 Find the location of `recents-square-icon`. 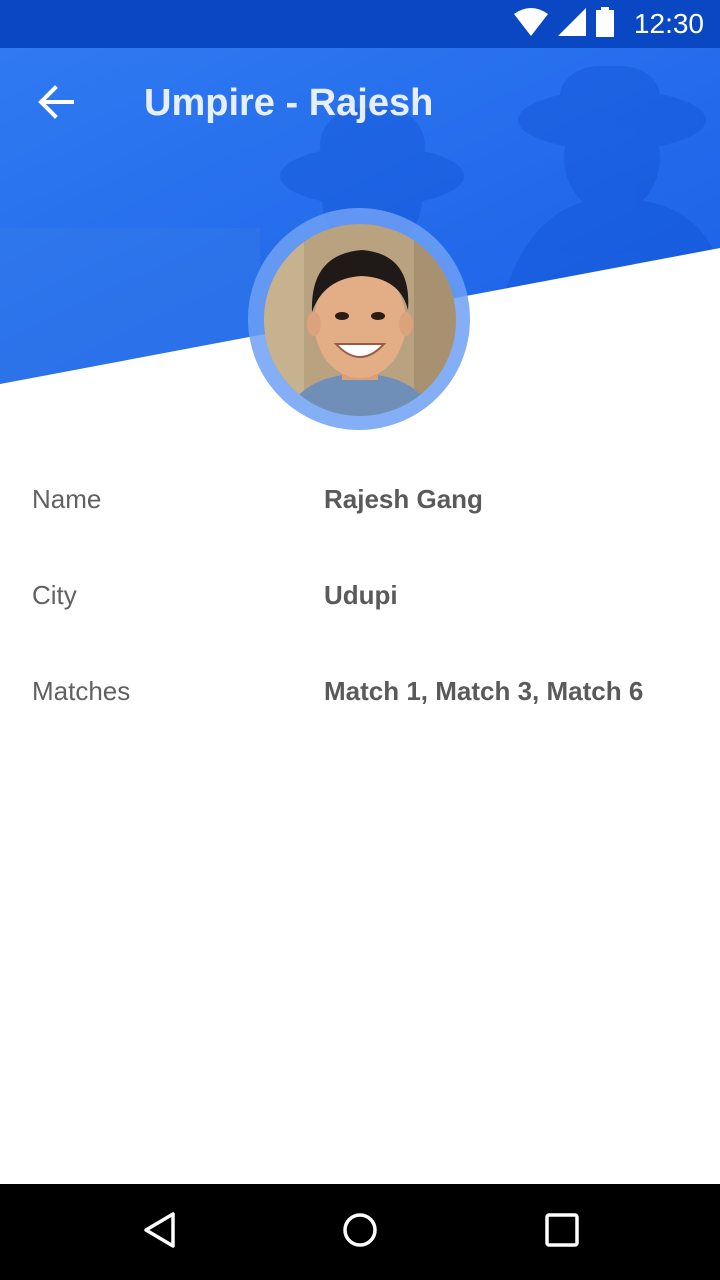

recents-square-icon is located at coordinates (562, 1232).